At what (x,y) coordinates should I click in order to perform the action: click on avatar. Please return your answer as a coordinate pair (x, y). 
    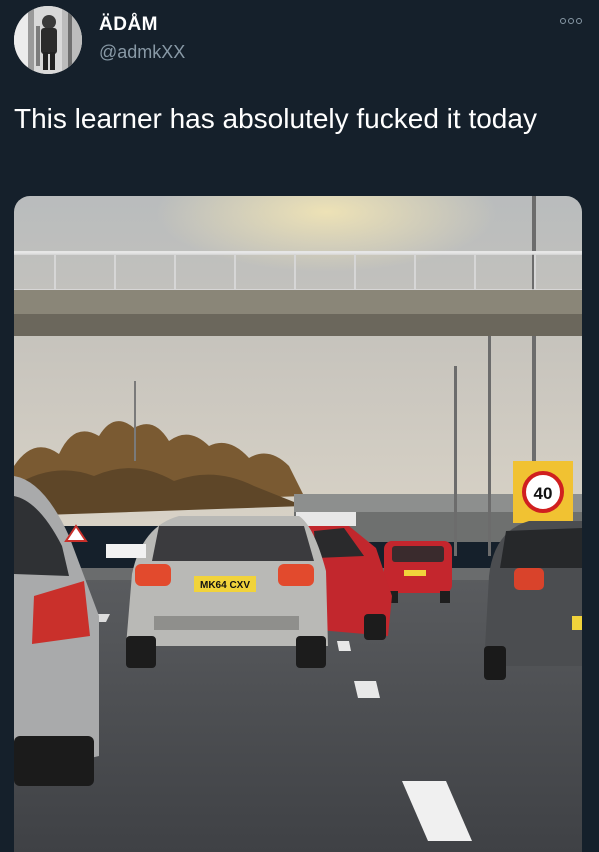
    Looking at the image, I should click on (48, 40).